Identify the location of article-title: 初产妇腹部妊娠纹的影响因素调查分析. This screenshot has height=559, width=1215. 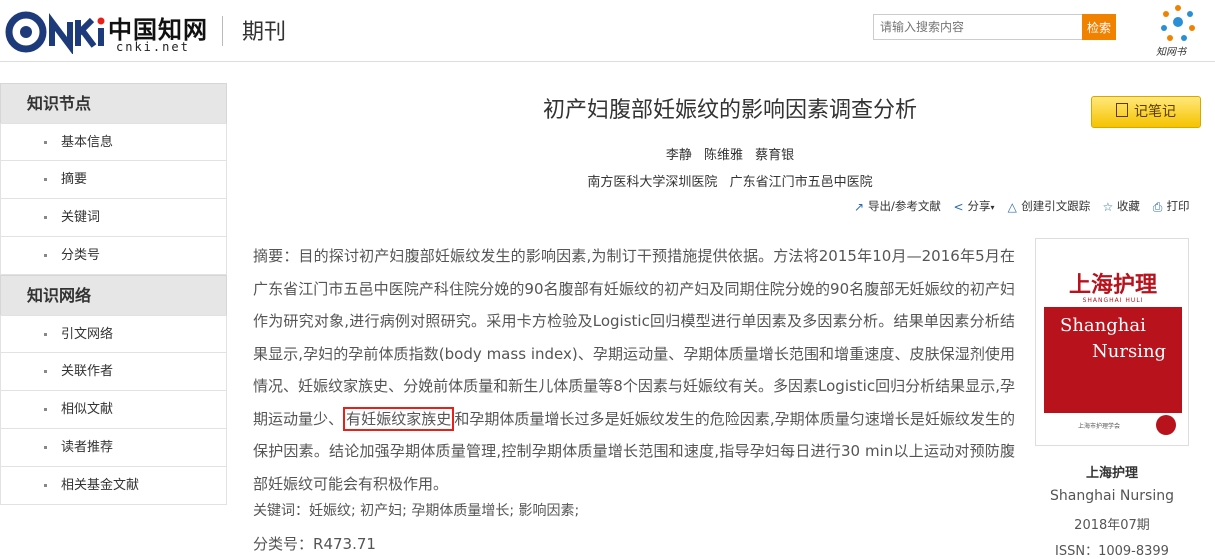
(729, 110).